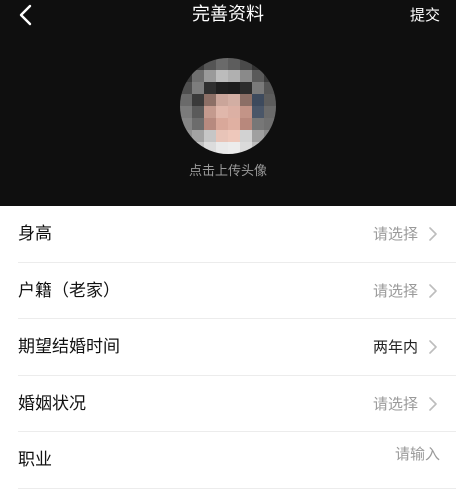  What do you see at coordinates (237, 460) in the screenshot?
I see `form-row-occupation: 职业 请输入` at bounding box center [237, 460].